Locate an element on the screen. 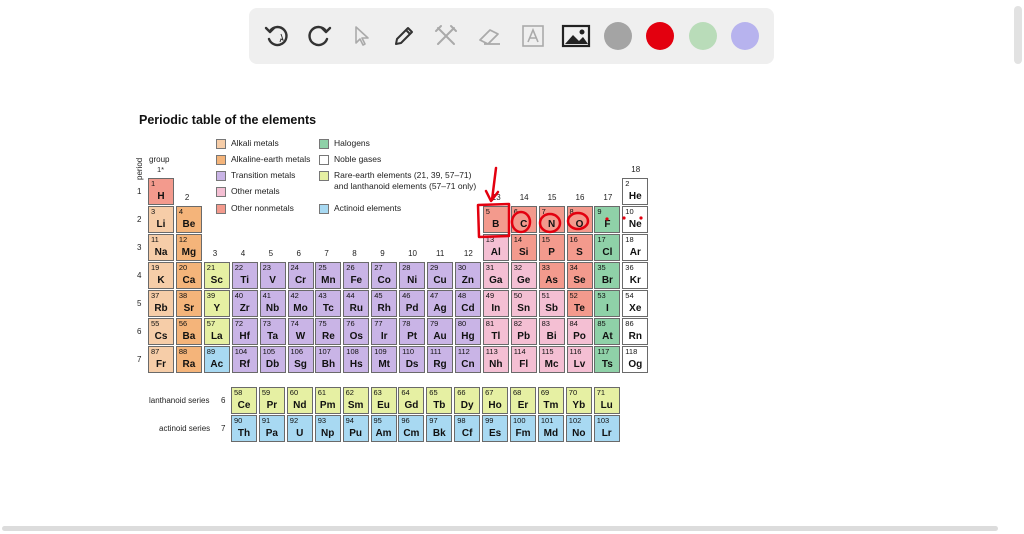 Image resolution: width=1024 pixels, height=534 pixels. element-symbol: Bh is located at coordinates (328, 364).